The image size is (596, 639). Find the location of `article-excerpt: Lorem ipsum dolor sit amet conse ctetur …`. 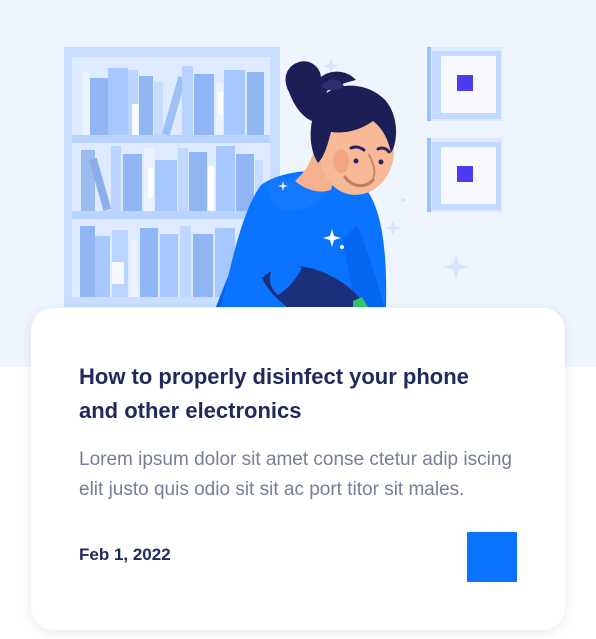

article-excerpt: Lorem ipsum dolor sit amet conse ctetur … is located at coordinates (295, 474).